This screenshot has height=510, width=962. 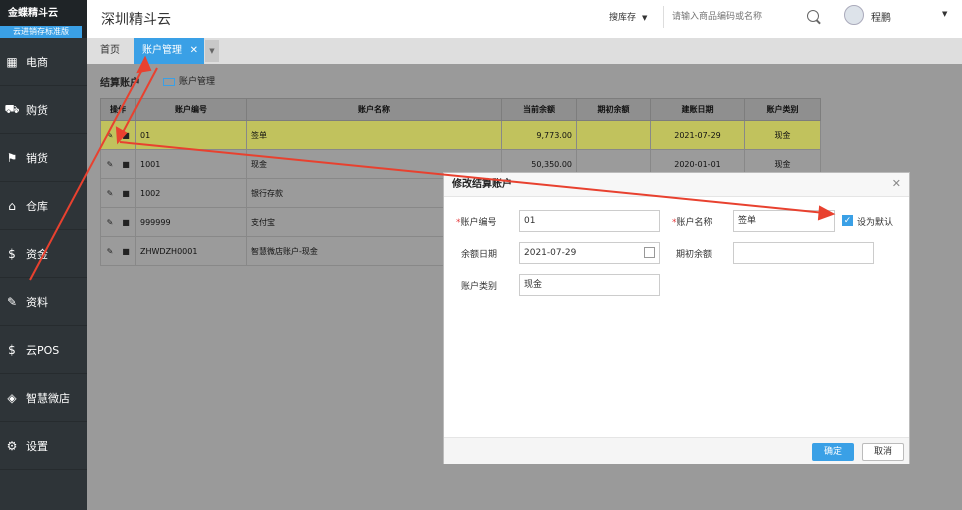 I want to click on sidebar-item-data: ✎ 资料, so click(x=43, y=302).